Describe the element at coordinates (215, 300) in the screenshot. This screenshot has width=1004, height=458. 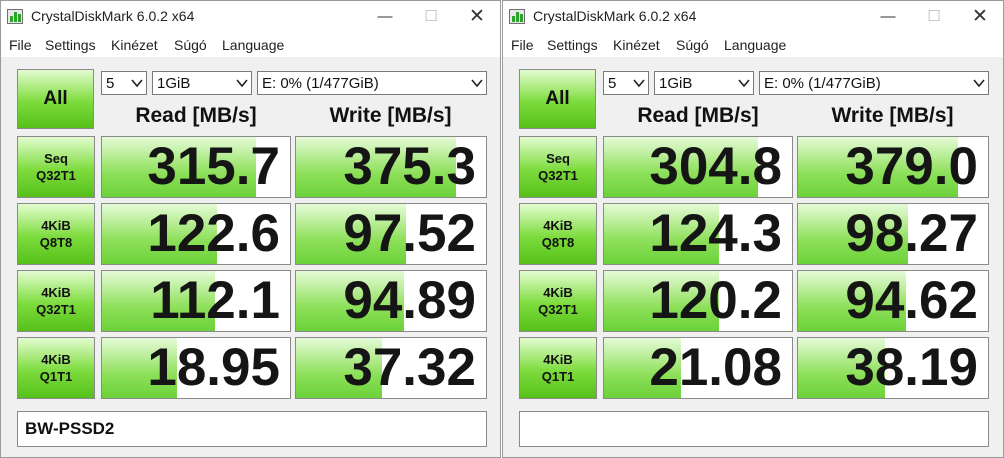
I see `read-value: 112.1` at that location.